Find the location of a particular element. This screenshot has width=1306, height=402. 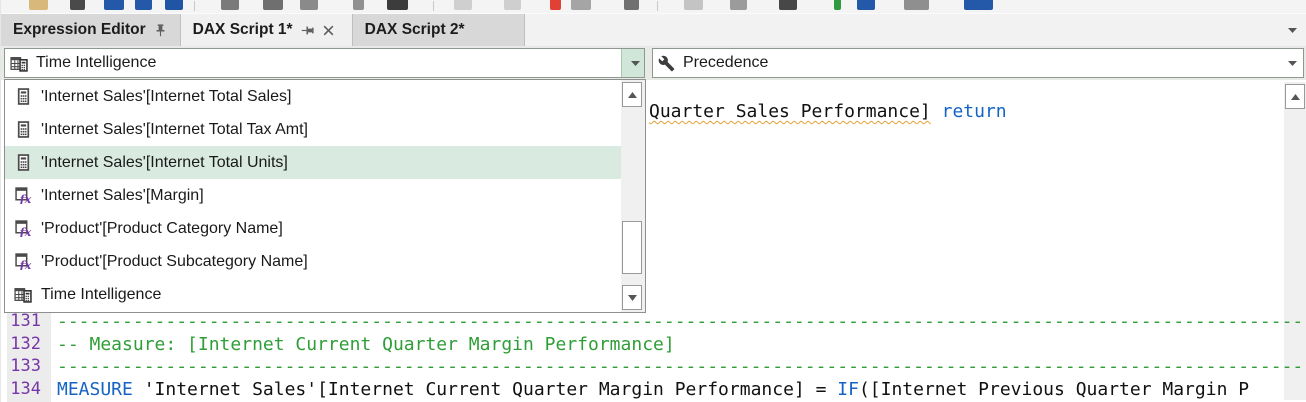

code-line-partial: Quarter Sales Performance] return is located at coordinates (828, 111).